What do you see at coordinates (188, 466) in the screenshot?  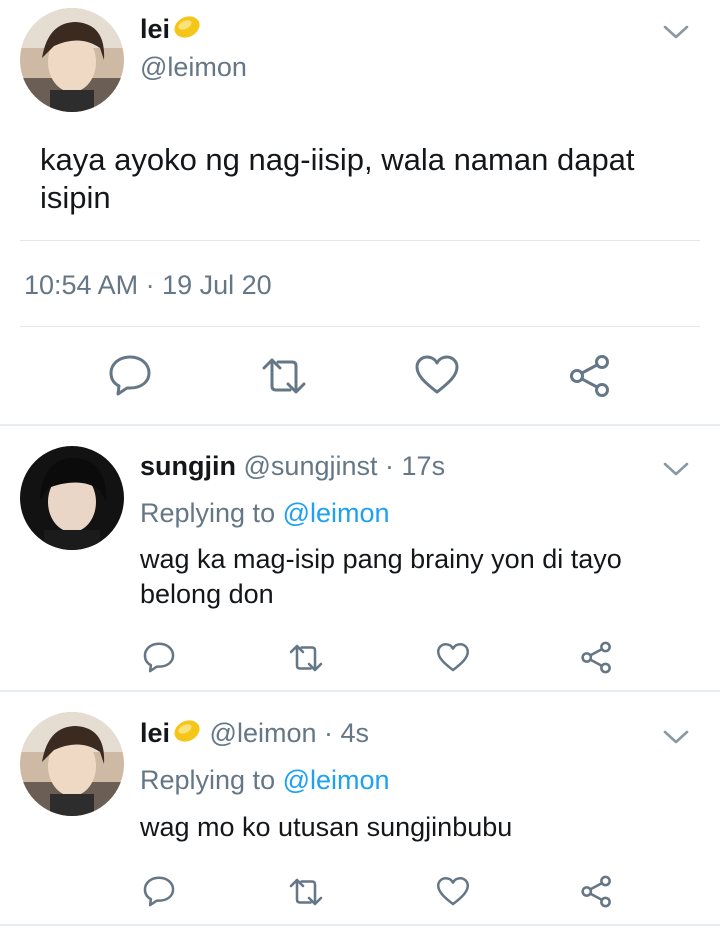 I see `display-name: sungjin` at bounding box center [188, 466].